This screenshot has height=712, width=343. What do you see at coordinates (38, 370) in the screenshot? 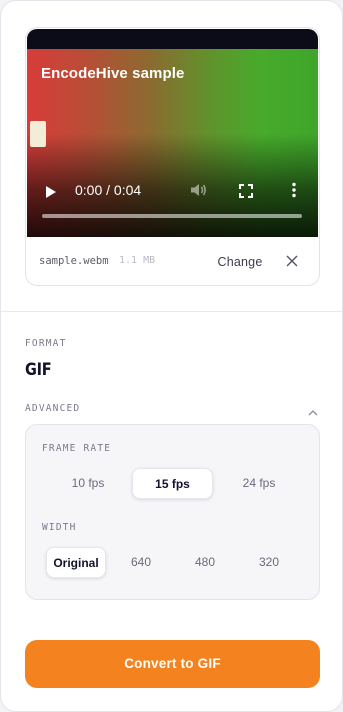
I see `format-value: GIF` at bounding box center [38, 370].